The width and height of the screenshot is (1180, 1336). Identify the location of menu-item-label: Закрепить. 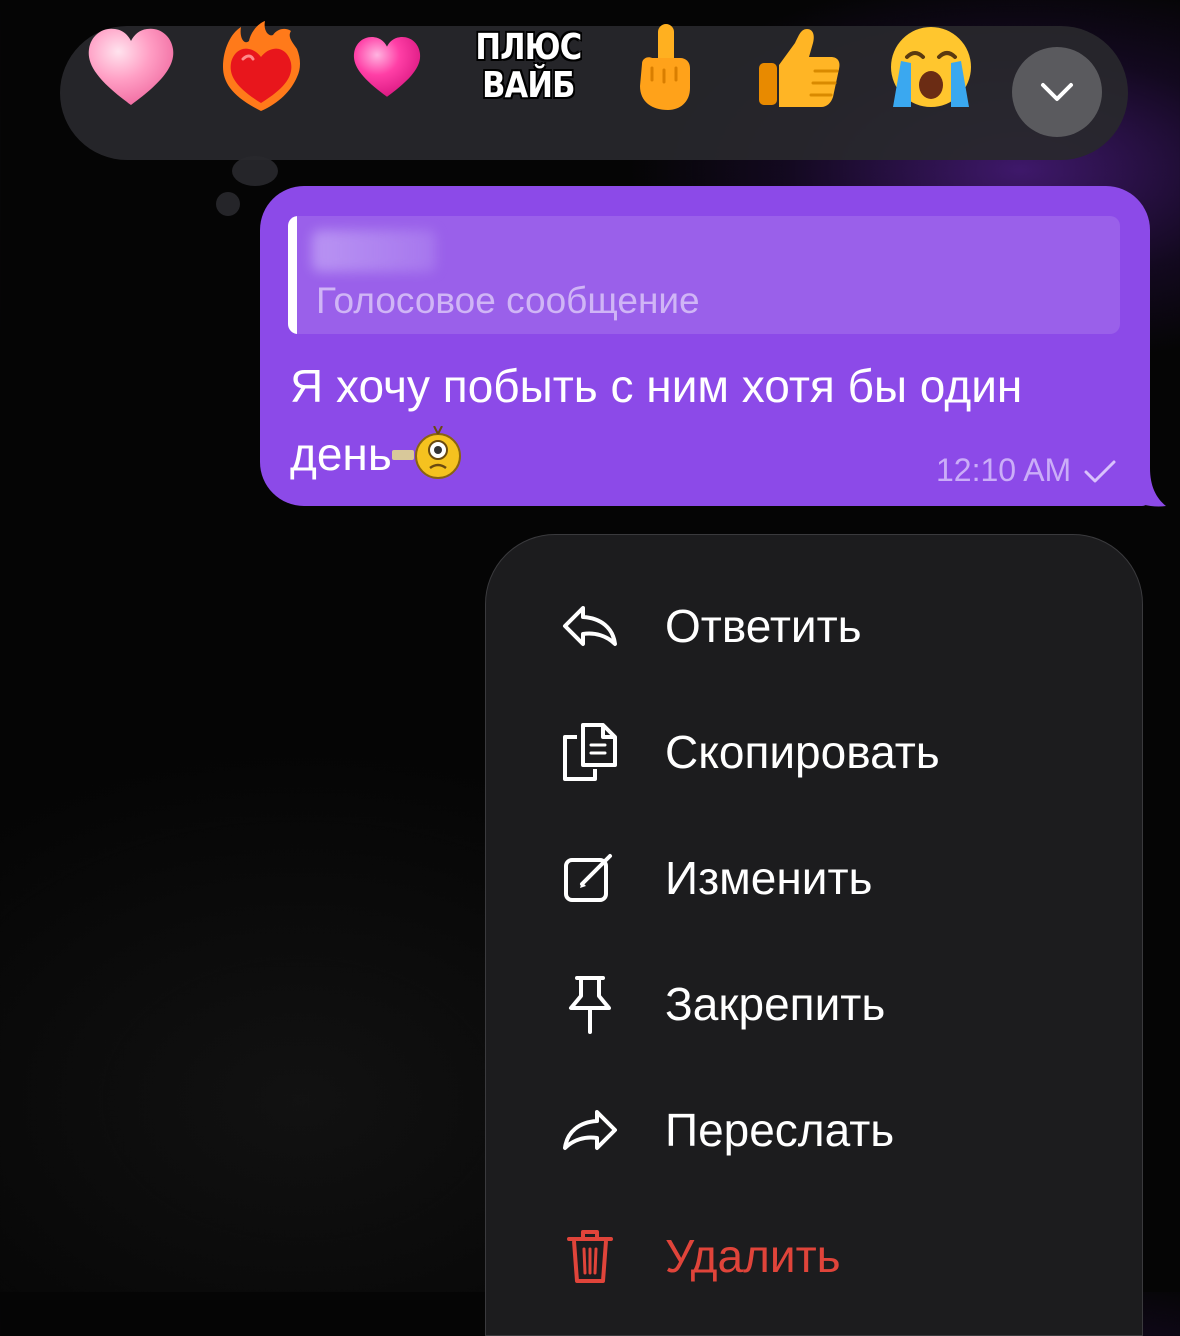
(775, 1004).